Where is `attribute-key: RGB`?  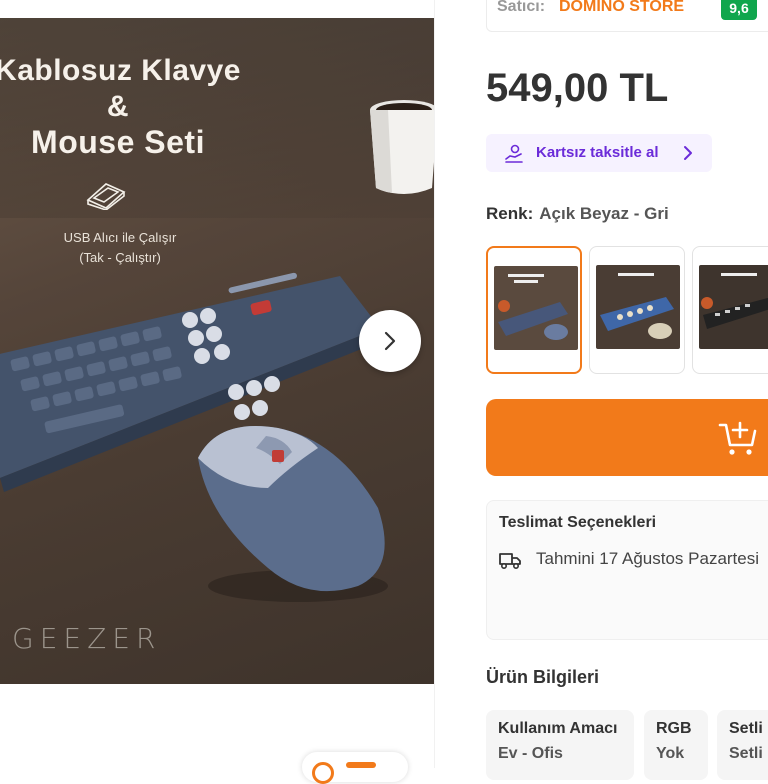 attribute-key: RGB is located at coordinates (674, 728).